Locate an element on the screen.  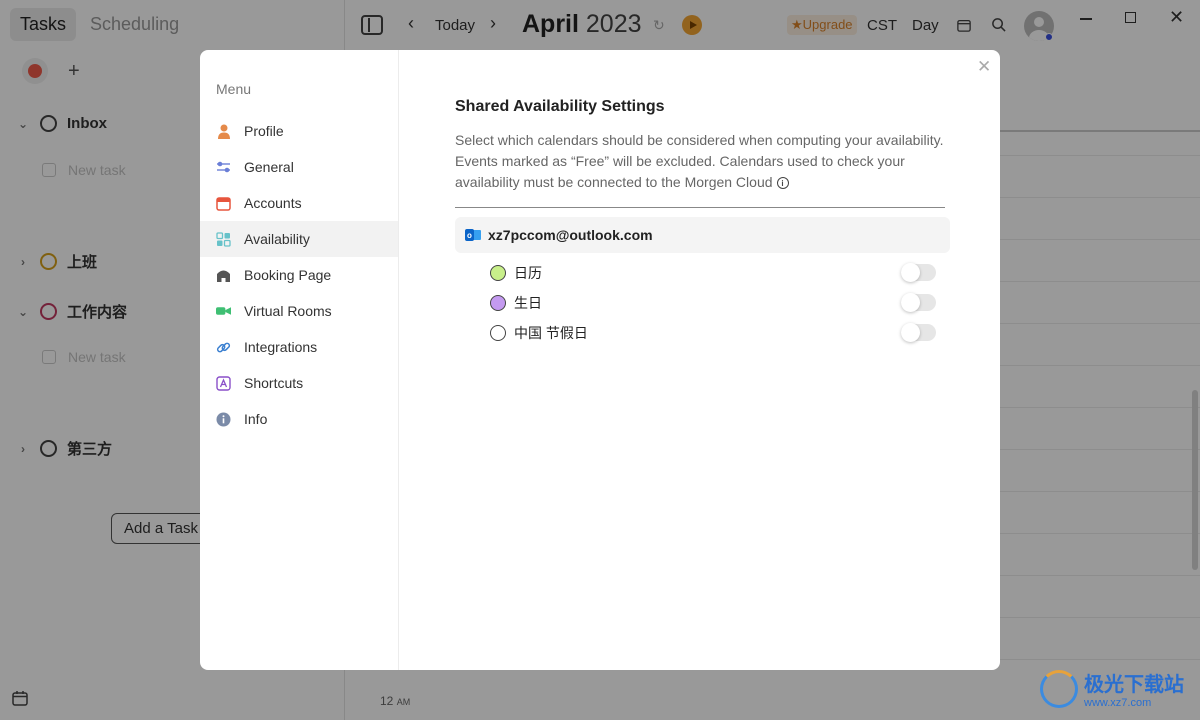
menu-item-label: Shortcuts is located at coordinates (274, 383).